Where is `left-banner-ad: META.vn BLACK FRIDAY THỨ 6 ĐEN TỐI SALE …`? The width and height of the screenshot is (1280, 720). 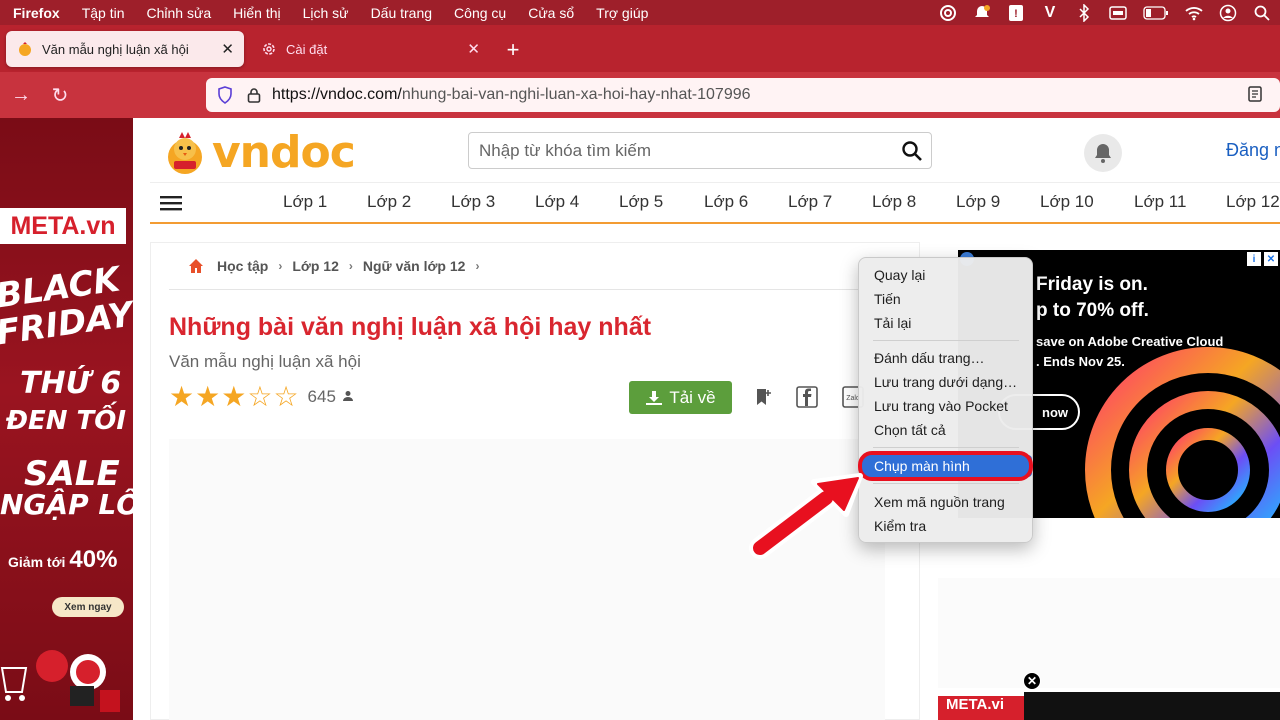
left-banner-ad: META.vn BLACK FRIDAY THỨ 6 ĐEN TỐI SALE … is located at coordinates (66, 419).